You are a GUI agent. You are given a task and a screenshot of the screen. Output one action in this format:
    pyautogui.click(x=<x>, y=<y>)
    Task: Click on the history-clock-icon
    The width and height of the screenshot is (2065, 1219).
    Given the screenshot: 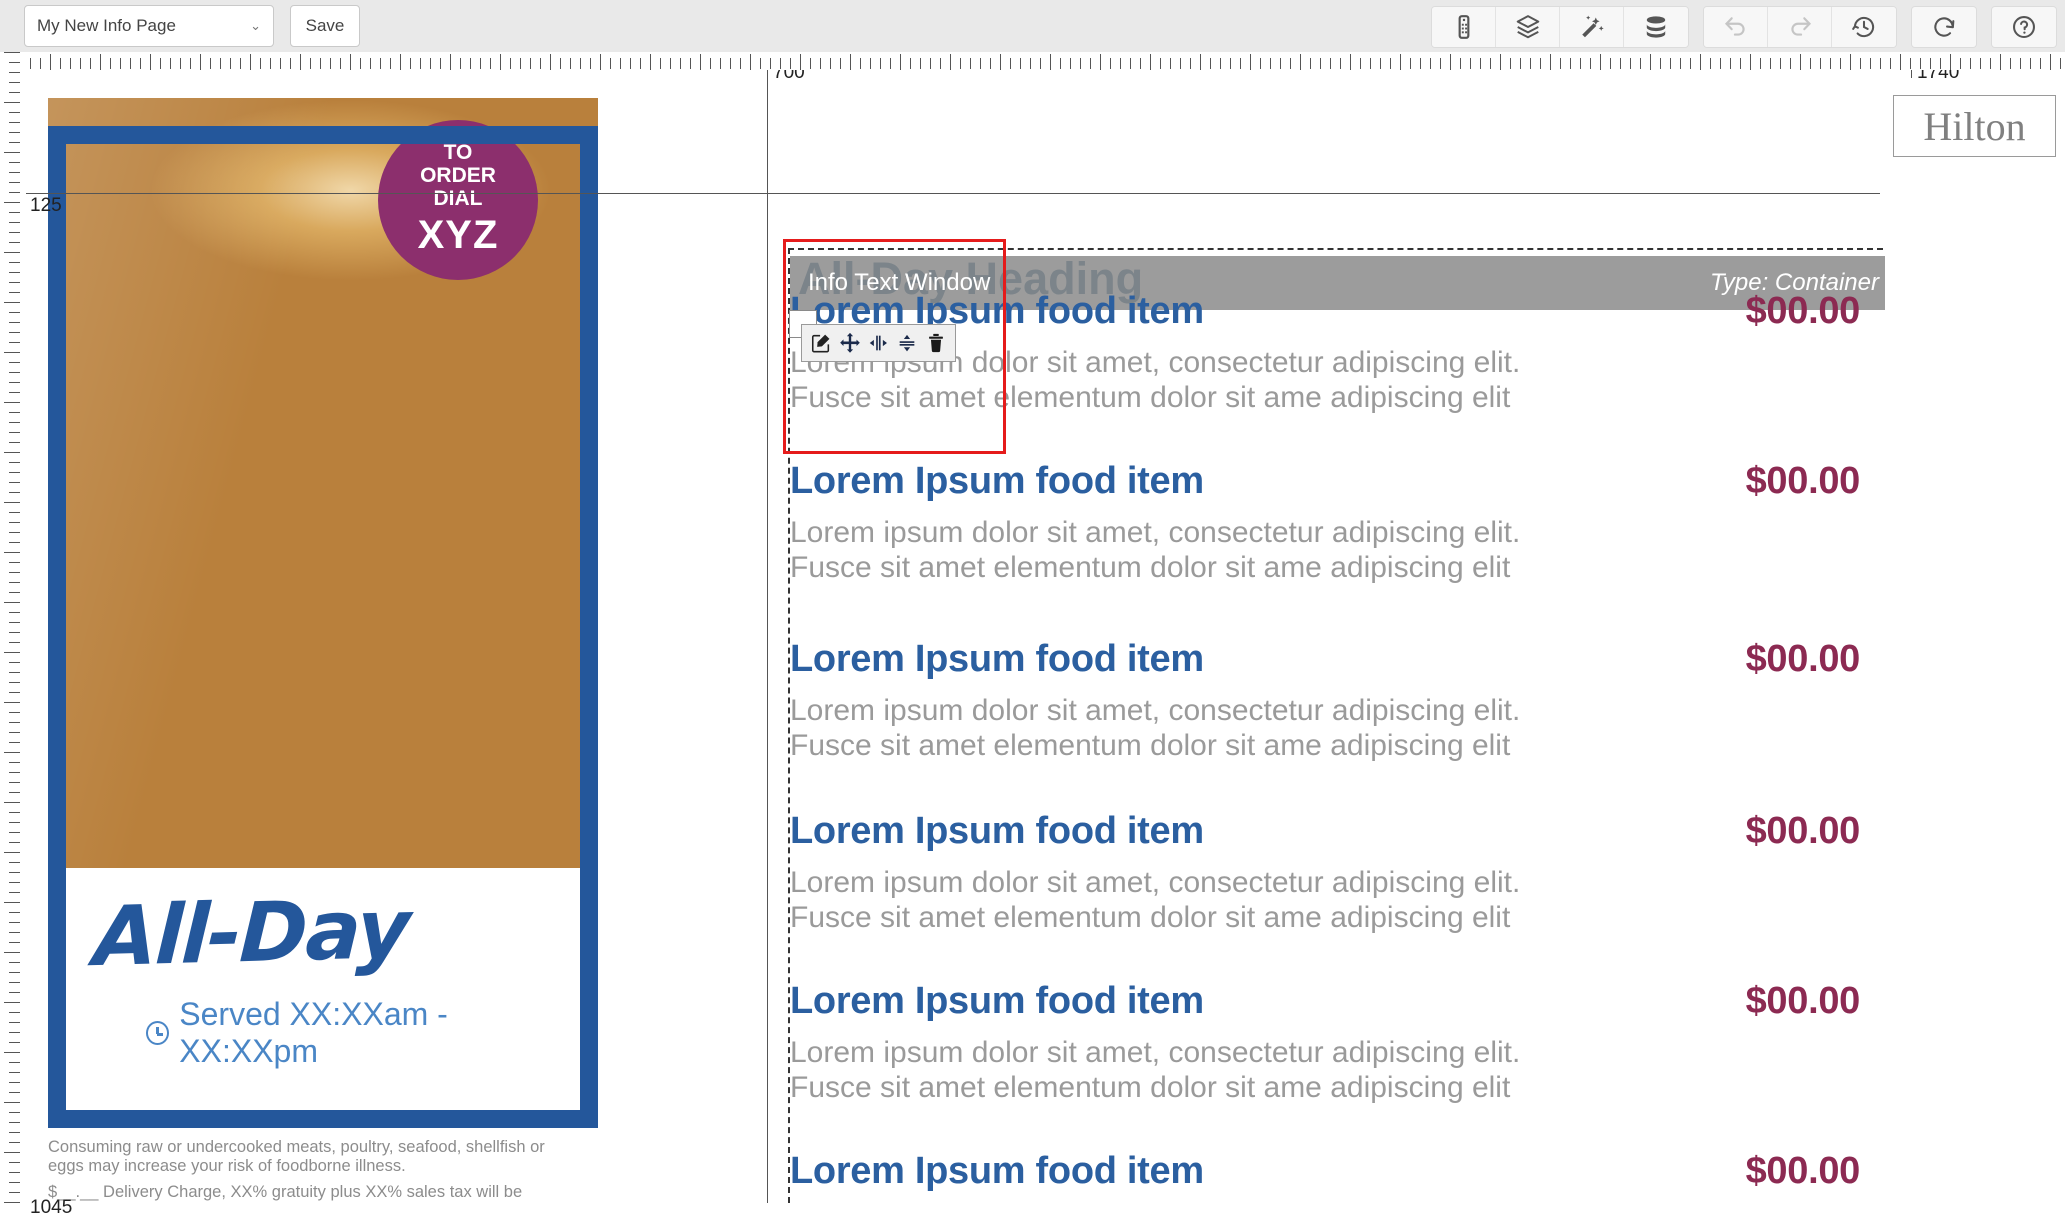 What is the action you would take?
    pyautogui.click(x=1864, y=27)
    